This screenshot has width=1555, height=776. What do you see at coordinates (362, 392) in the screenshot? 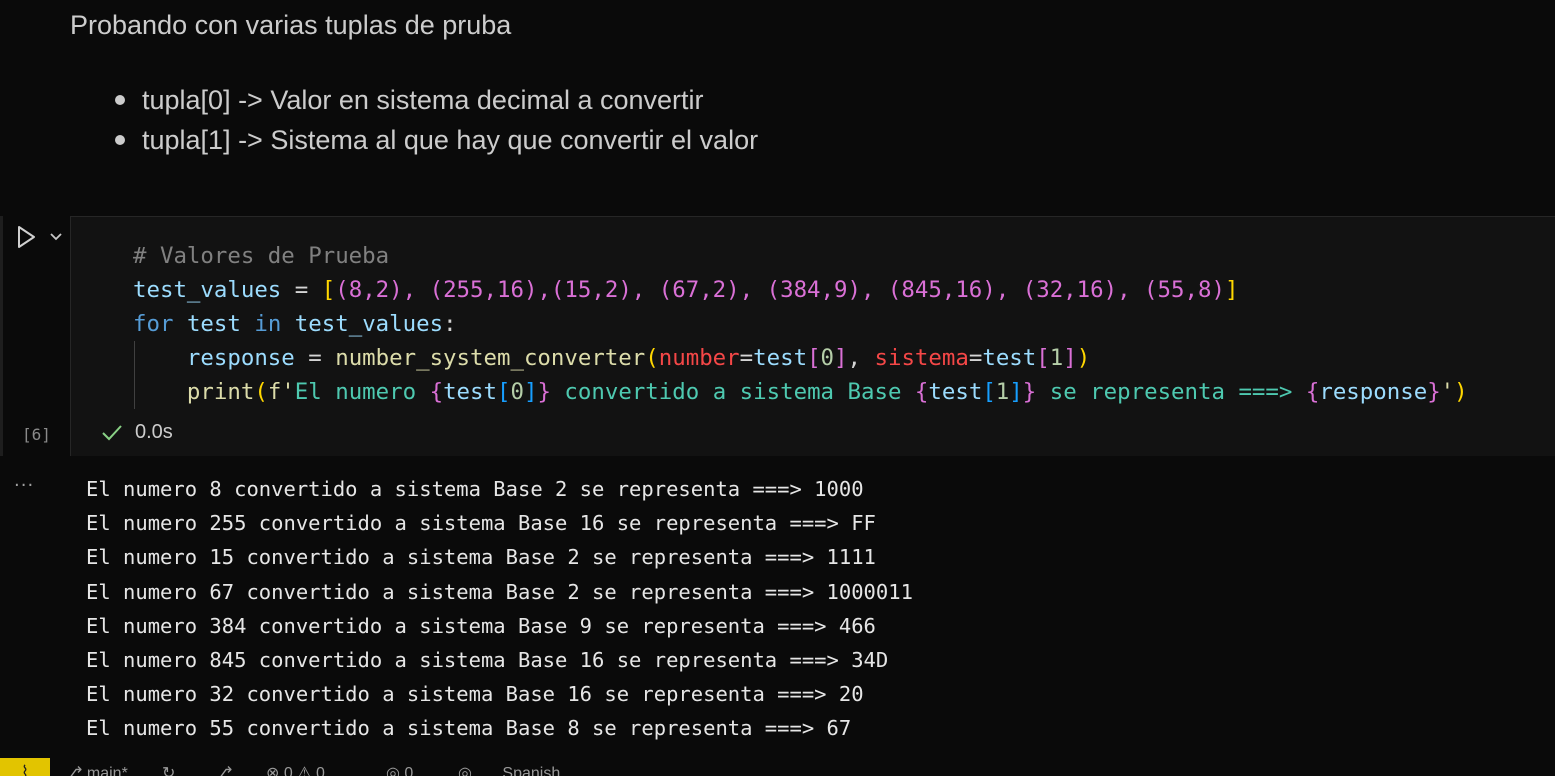
I see `code-token: El numero` at bounding box center [362, 392].